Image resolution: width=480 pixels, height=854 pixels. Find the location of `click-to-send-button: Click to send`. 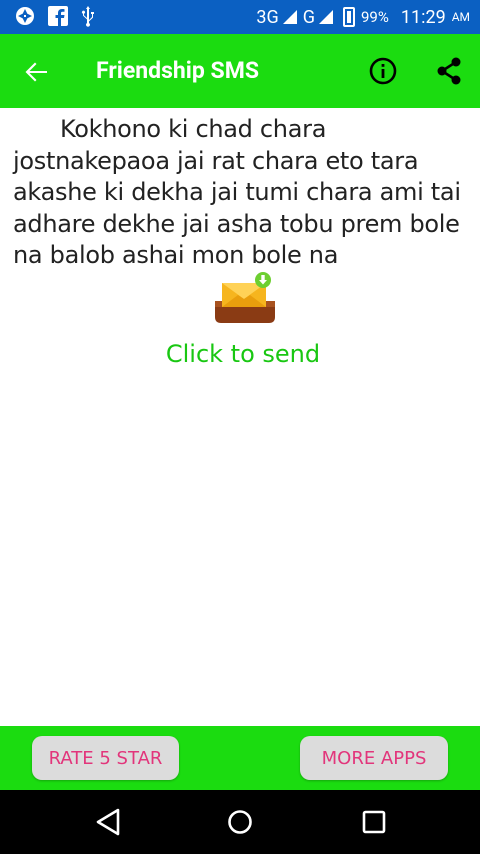

click-to-send-button: Click to send is located at coordinates (240, 354).